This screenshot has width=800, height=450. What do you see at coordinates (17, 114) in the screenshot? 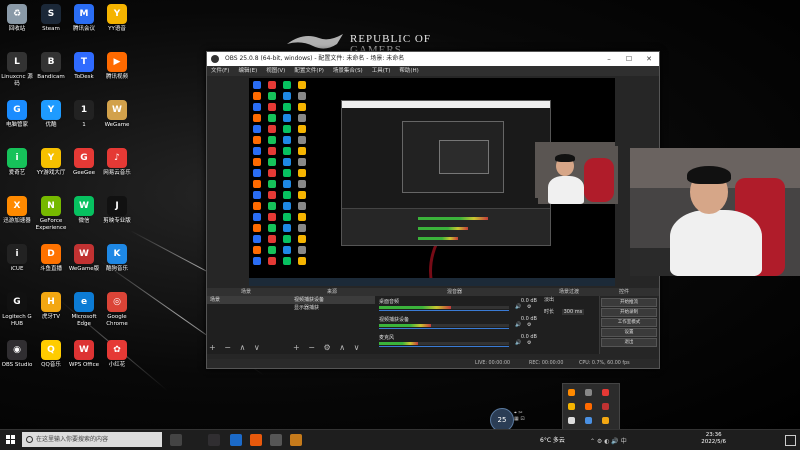
I see `desktop-icon: G 电脑管家` at bounding box center [17, 114].